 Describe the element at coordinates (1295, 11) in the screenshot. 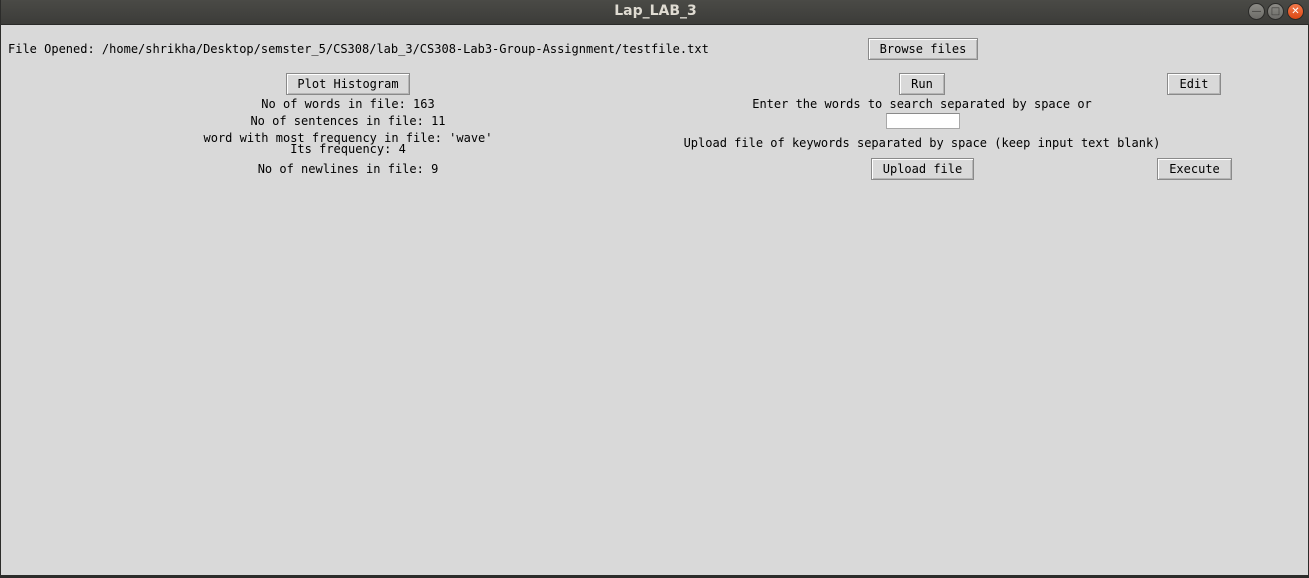

I see `close-icon: ✕` at that location.